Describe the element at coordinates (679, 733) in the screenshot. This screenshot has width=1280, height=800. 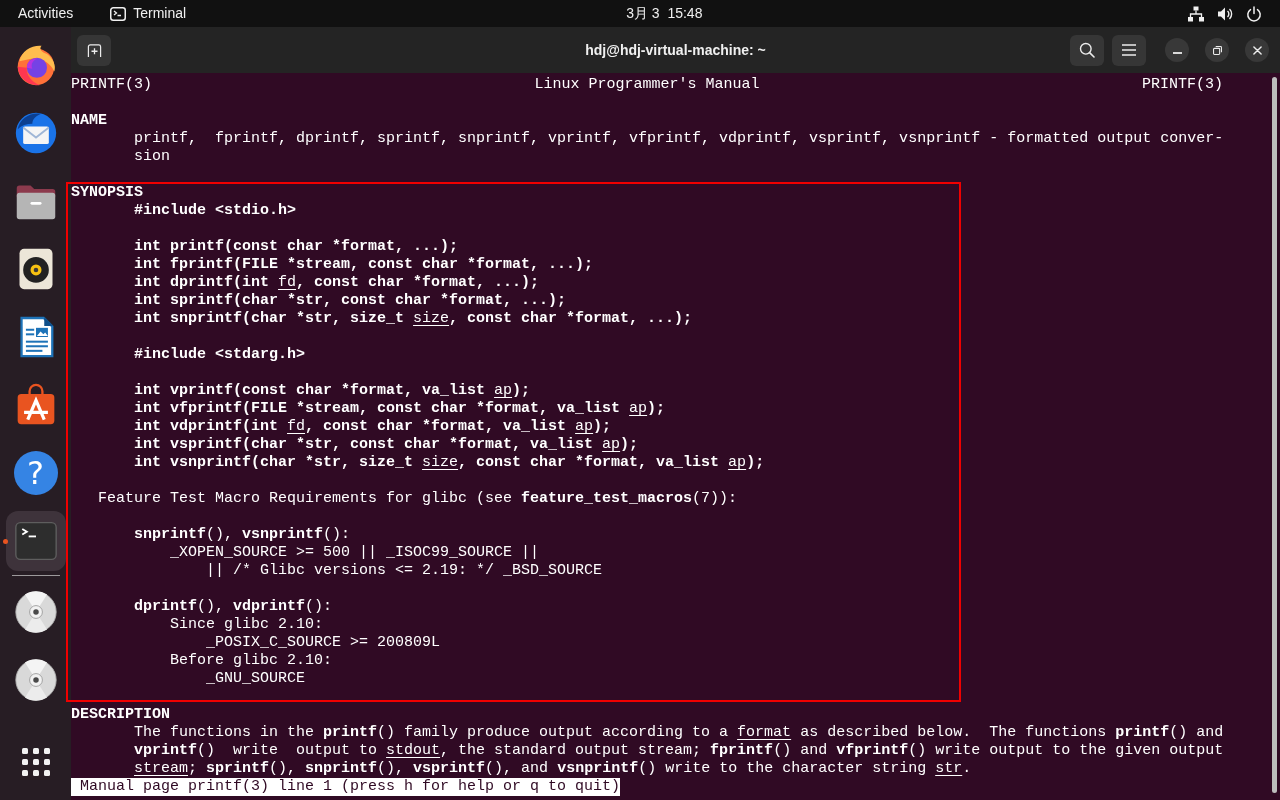
I see `text-line: The functions in the printf() family produce output according to a format as described below. The functions printf() and` at that location.